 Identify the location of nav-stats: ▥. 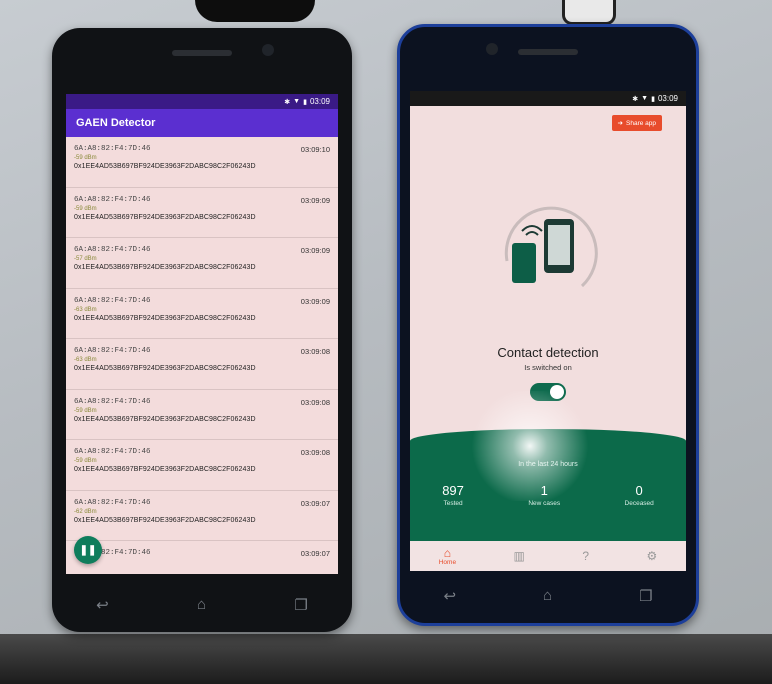
(519, 556).